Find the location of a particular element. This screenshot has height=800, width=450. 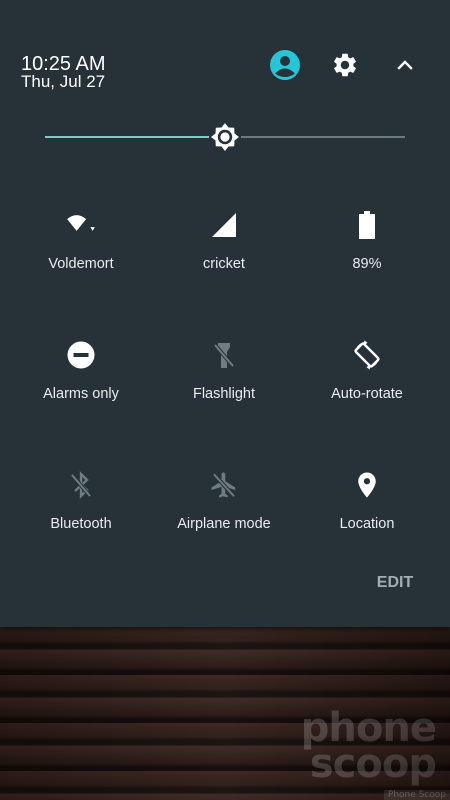

tile-battery-icon-wrap is located at coordinates (367, 225).